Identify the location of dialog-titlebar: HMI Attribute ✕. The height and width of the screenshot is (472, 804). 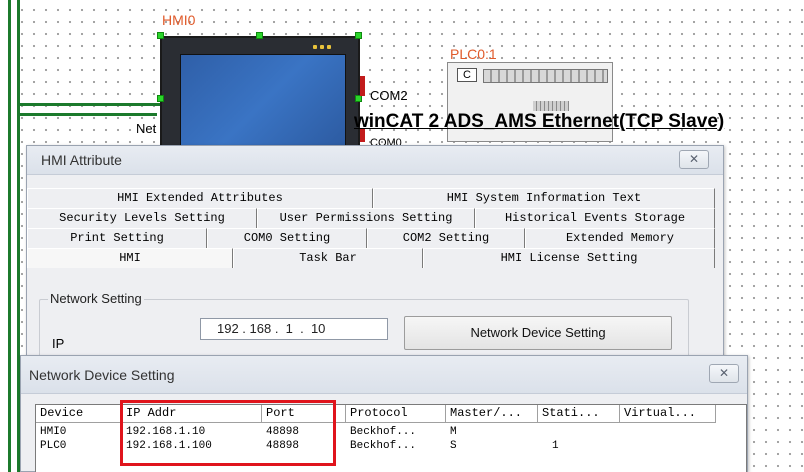
(375, 160).